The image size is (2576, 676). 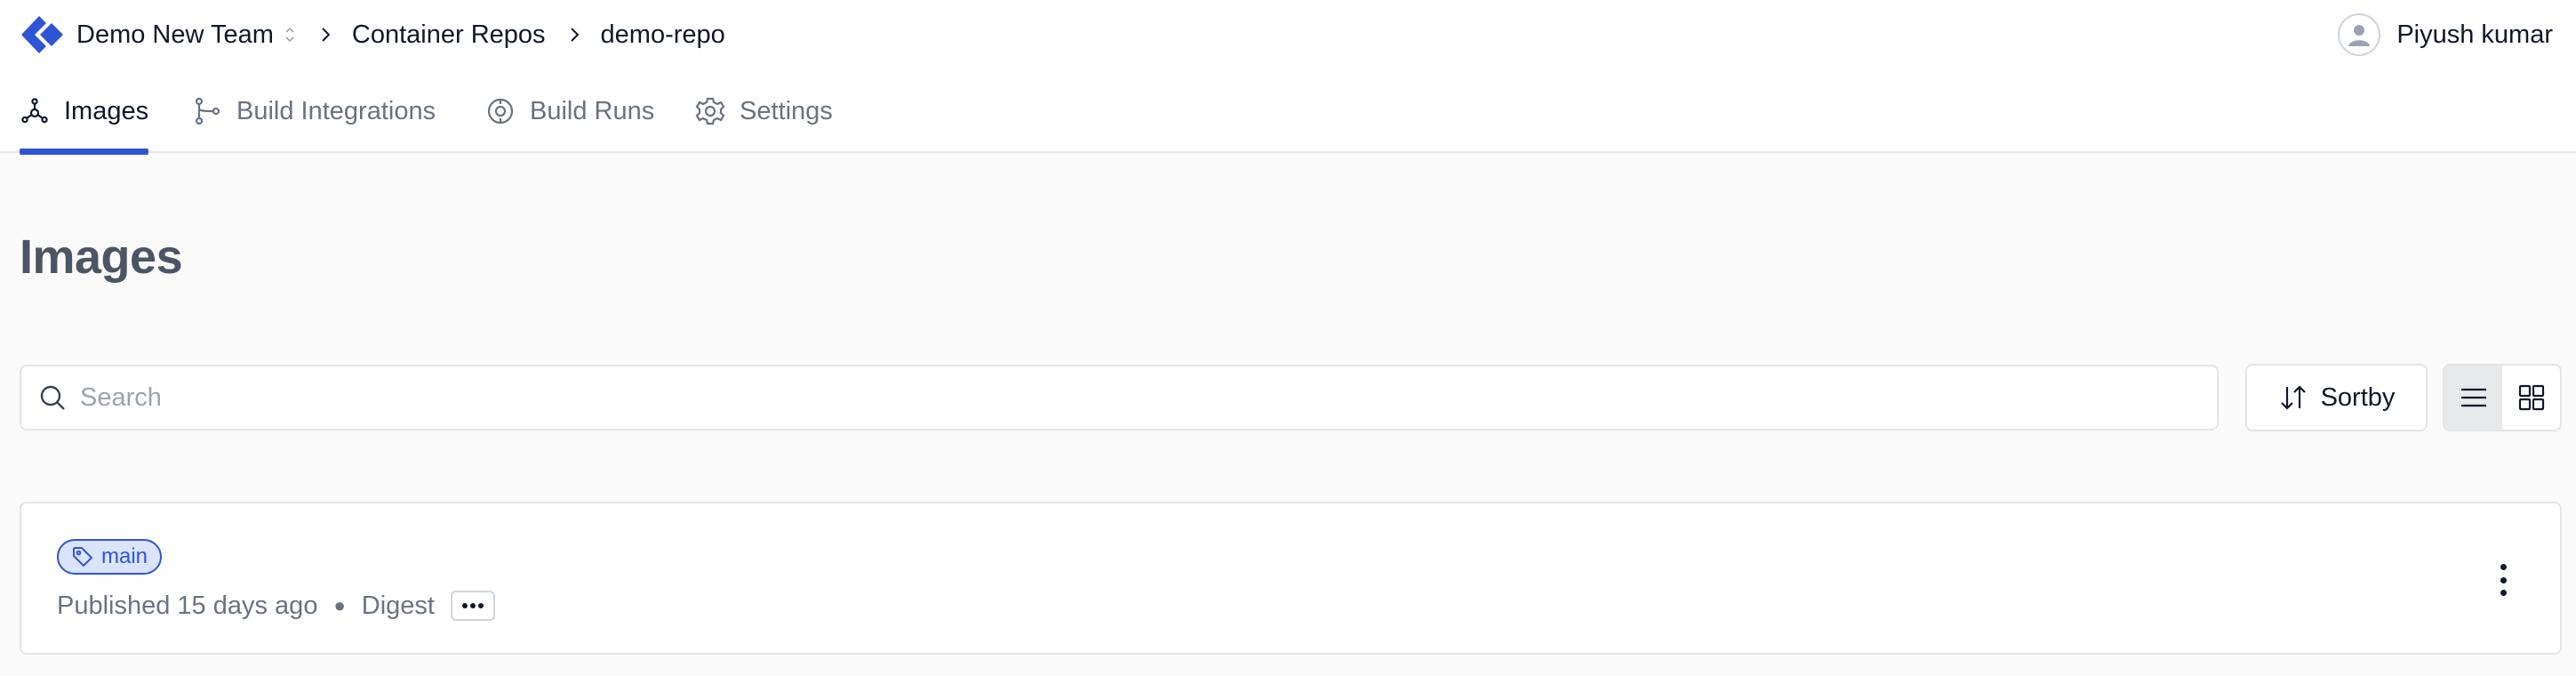 I want to click on gear-icon, so click(x=710, y=111).